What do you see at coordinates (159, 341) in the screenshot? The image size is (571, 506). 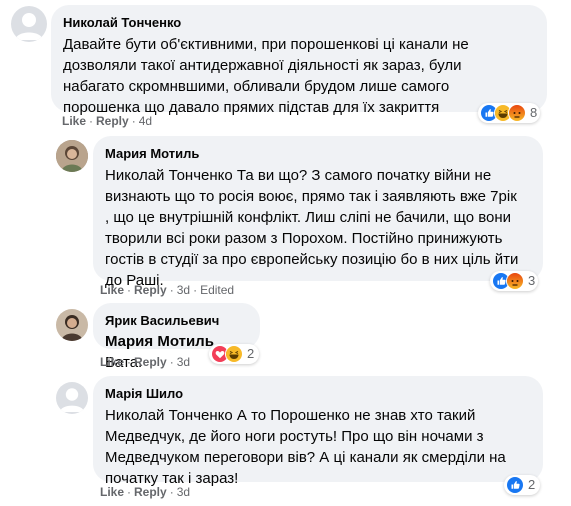 I see `mention: Мария Мотиль` at bounding box center [159, 341].